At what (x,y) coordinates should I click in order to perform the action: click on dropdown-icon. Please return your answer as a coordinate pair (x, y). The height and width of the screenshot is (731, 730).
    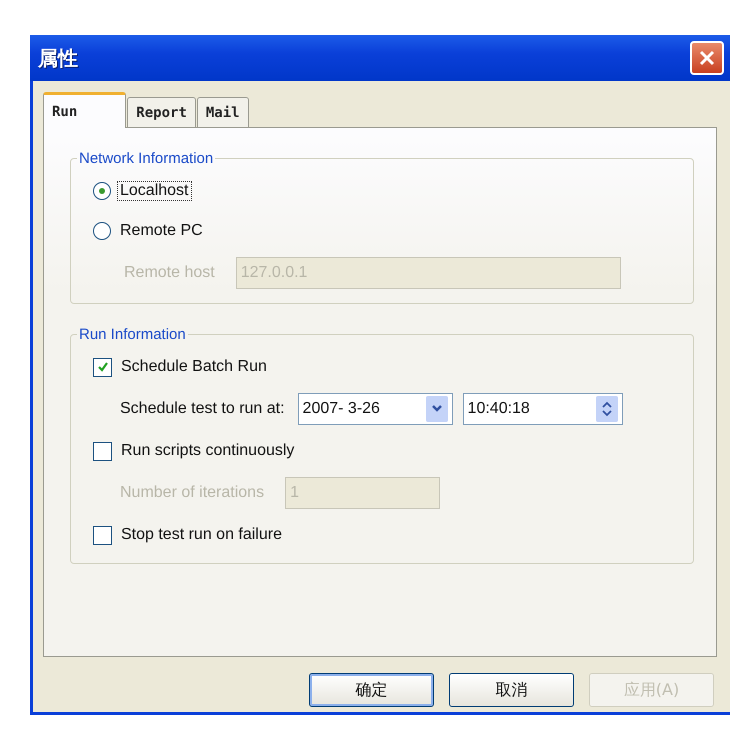
    Looking at the image, I should click on (437, 409).